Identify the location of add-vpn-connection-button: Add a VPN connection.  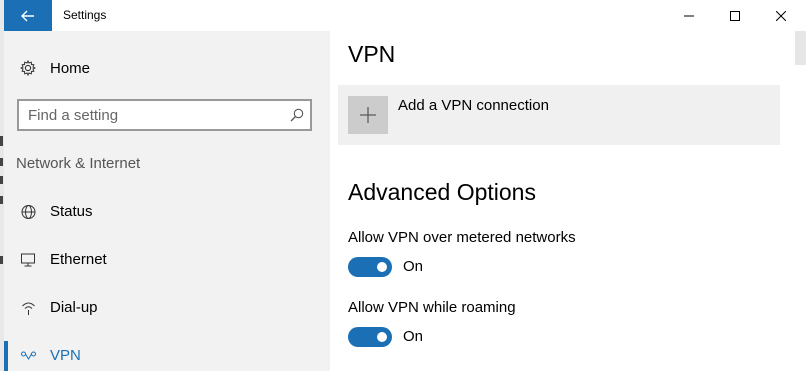
(559, 115).